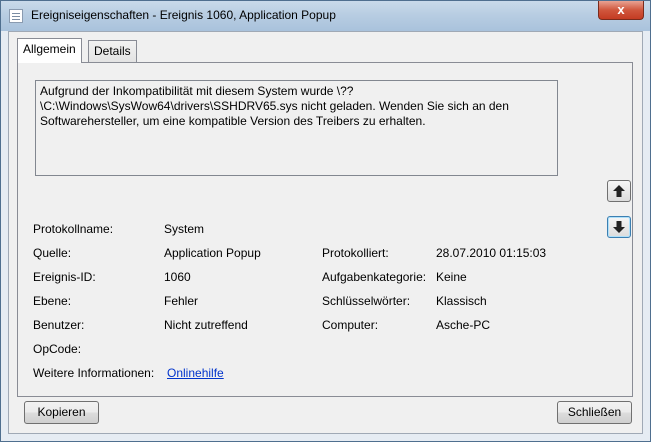 This screenshot has height=442, width=651. Describe the element at coordinates (61, 412) in the screenshot. I see `copy-button: Kopieren` at that location.